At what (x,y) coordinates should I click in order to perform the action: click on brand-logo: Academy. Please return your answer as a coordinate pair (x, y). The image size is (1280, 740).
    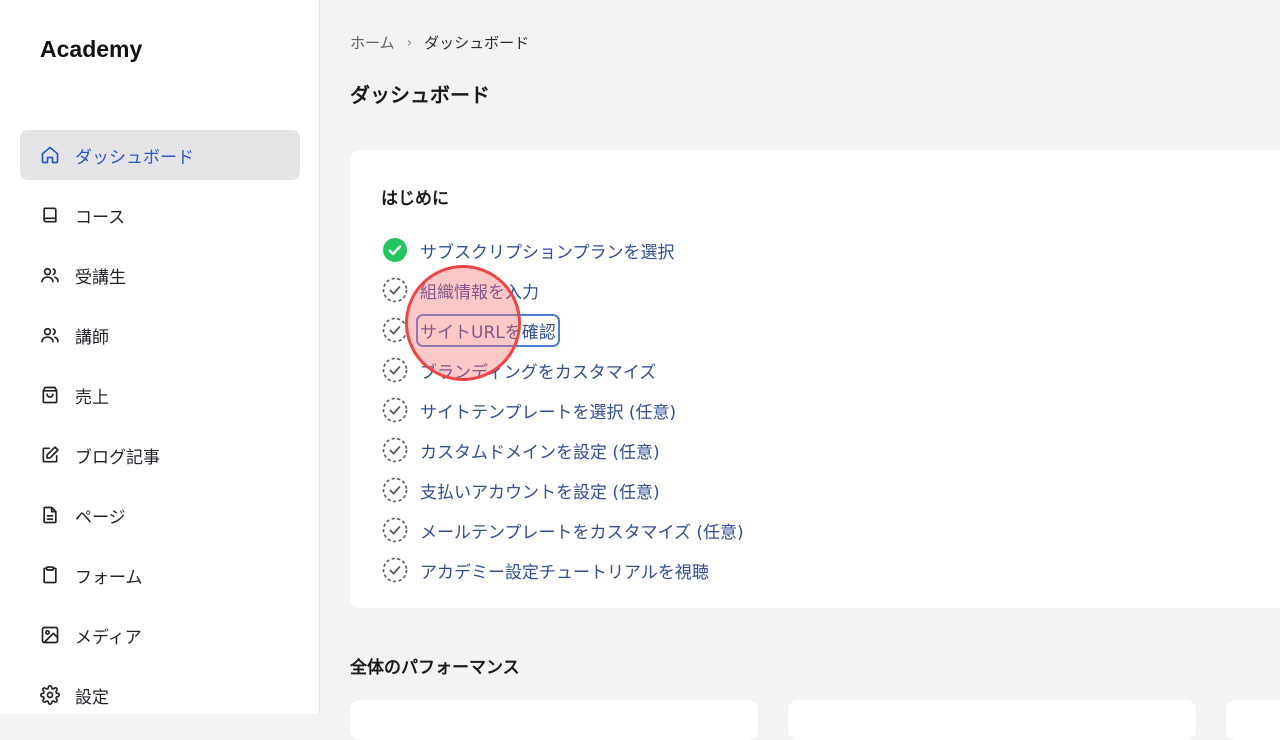
    Looking at the image, I should click on (91, 49).